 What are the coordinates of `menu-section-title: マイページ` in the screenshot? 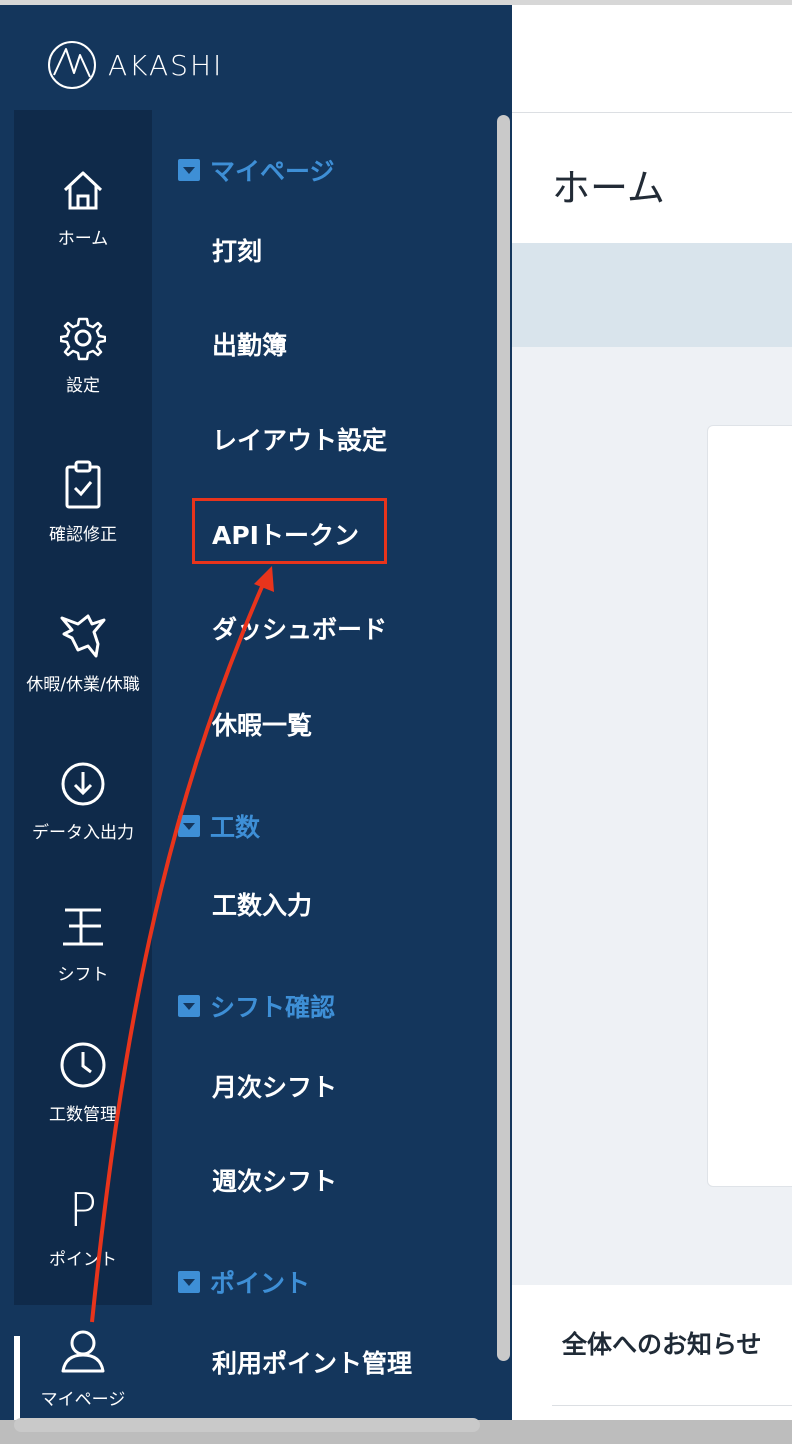 It's located at (272, 171).